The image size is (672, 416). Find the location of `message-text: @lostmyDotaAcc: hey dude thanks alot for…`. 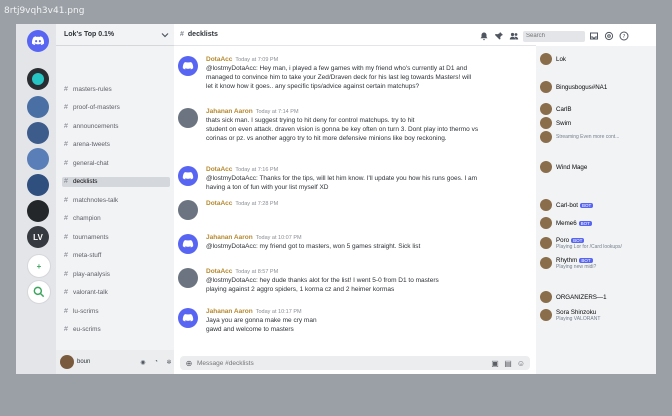

message-text: @lostmyDotaAcc: hey dude thanks alot for… is located at coordinates (322, 280).